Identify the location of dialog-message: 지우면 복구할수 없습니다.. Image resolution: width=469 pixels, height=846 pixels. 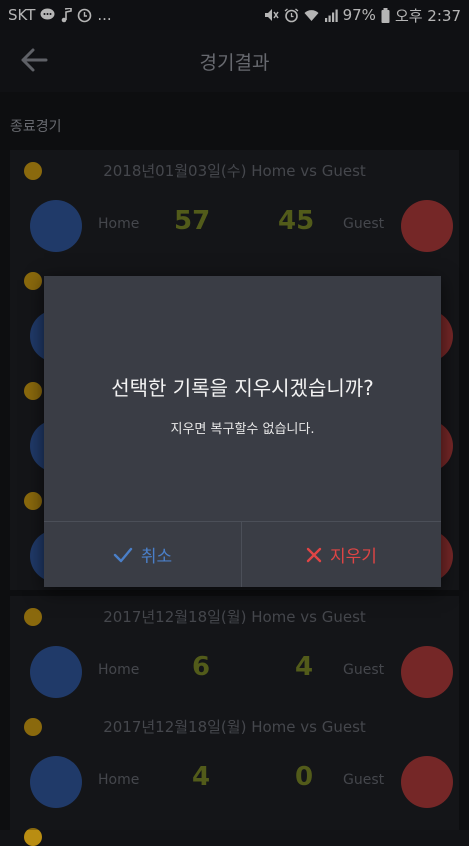
(242, 429).